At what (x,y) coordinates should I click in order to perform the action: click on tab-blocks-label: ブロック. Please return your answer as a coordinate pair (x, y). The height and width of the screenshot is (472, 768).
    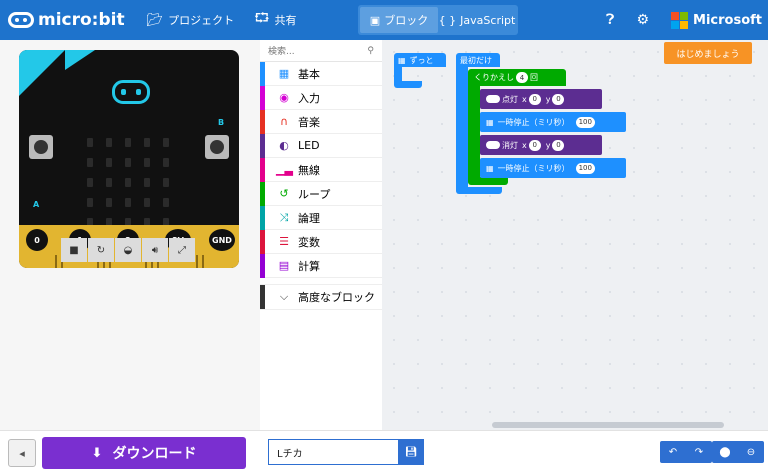
    Looking at the image, I should click on (406, 20).